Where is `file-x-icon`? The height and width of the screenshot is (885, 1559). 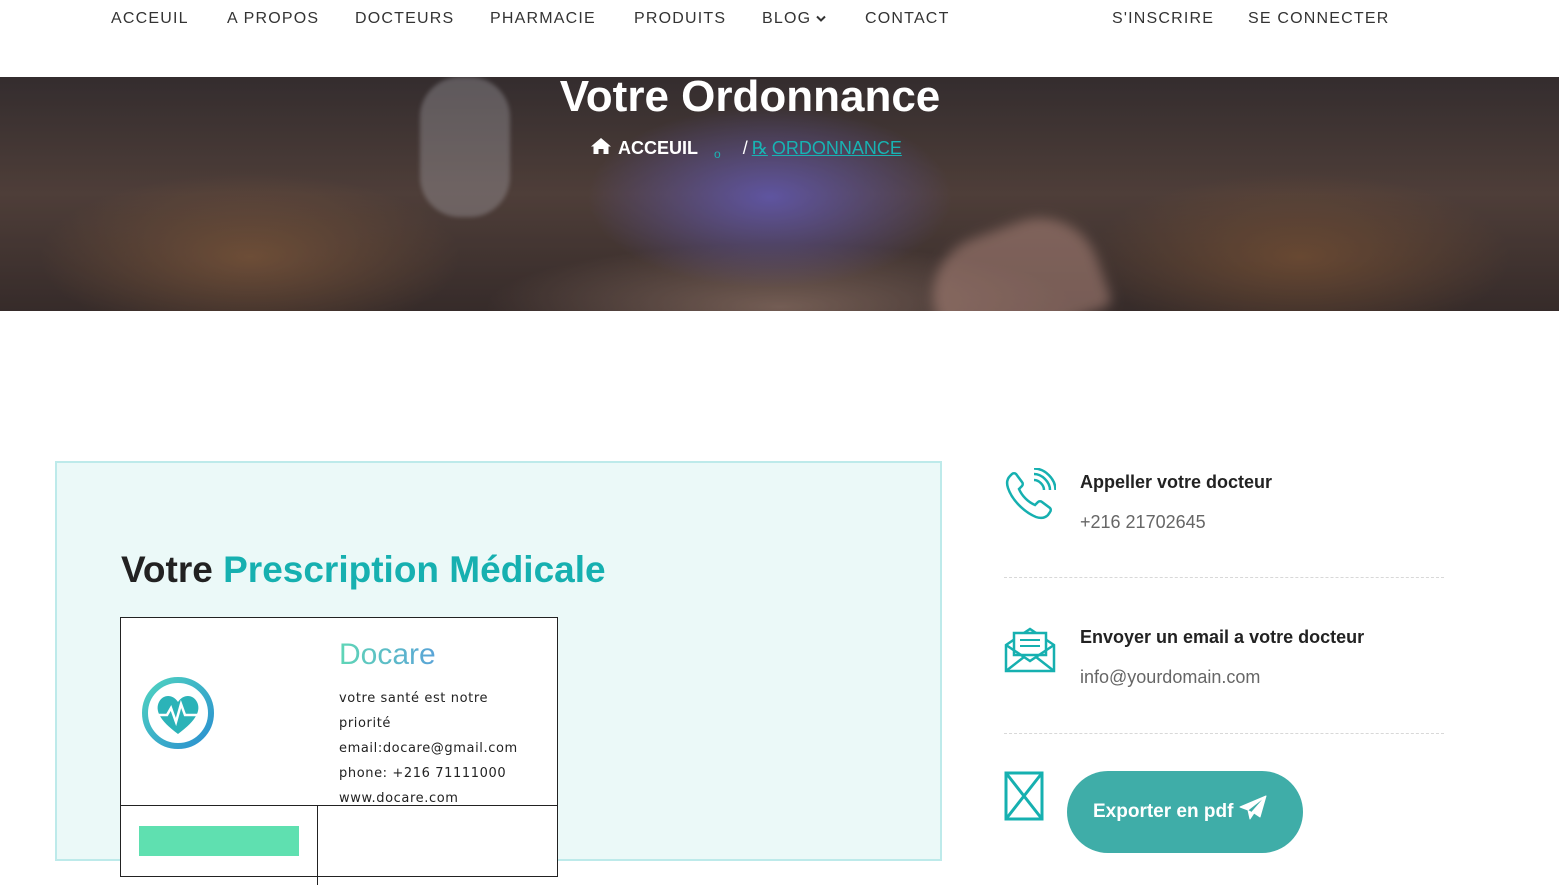 file-x-icon is located at coordinates (1024, 798).